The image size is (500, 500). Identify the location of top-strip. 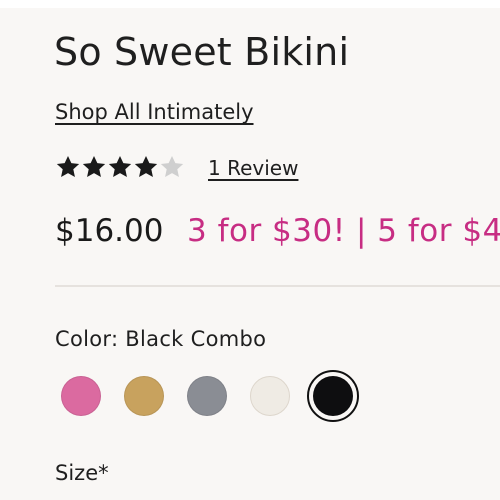
(250, 4).